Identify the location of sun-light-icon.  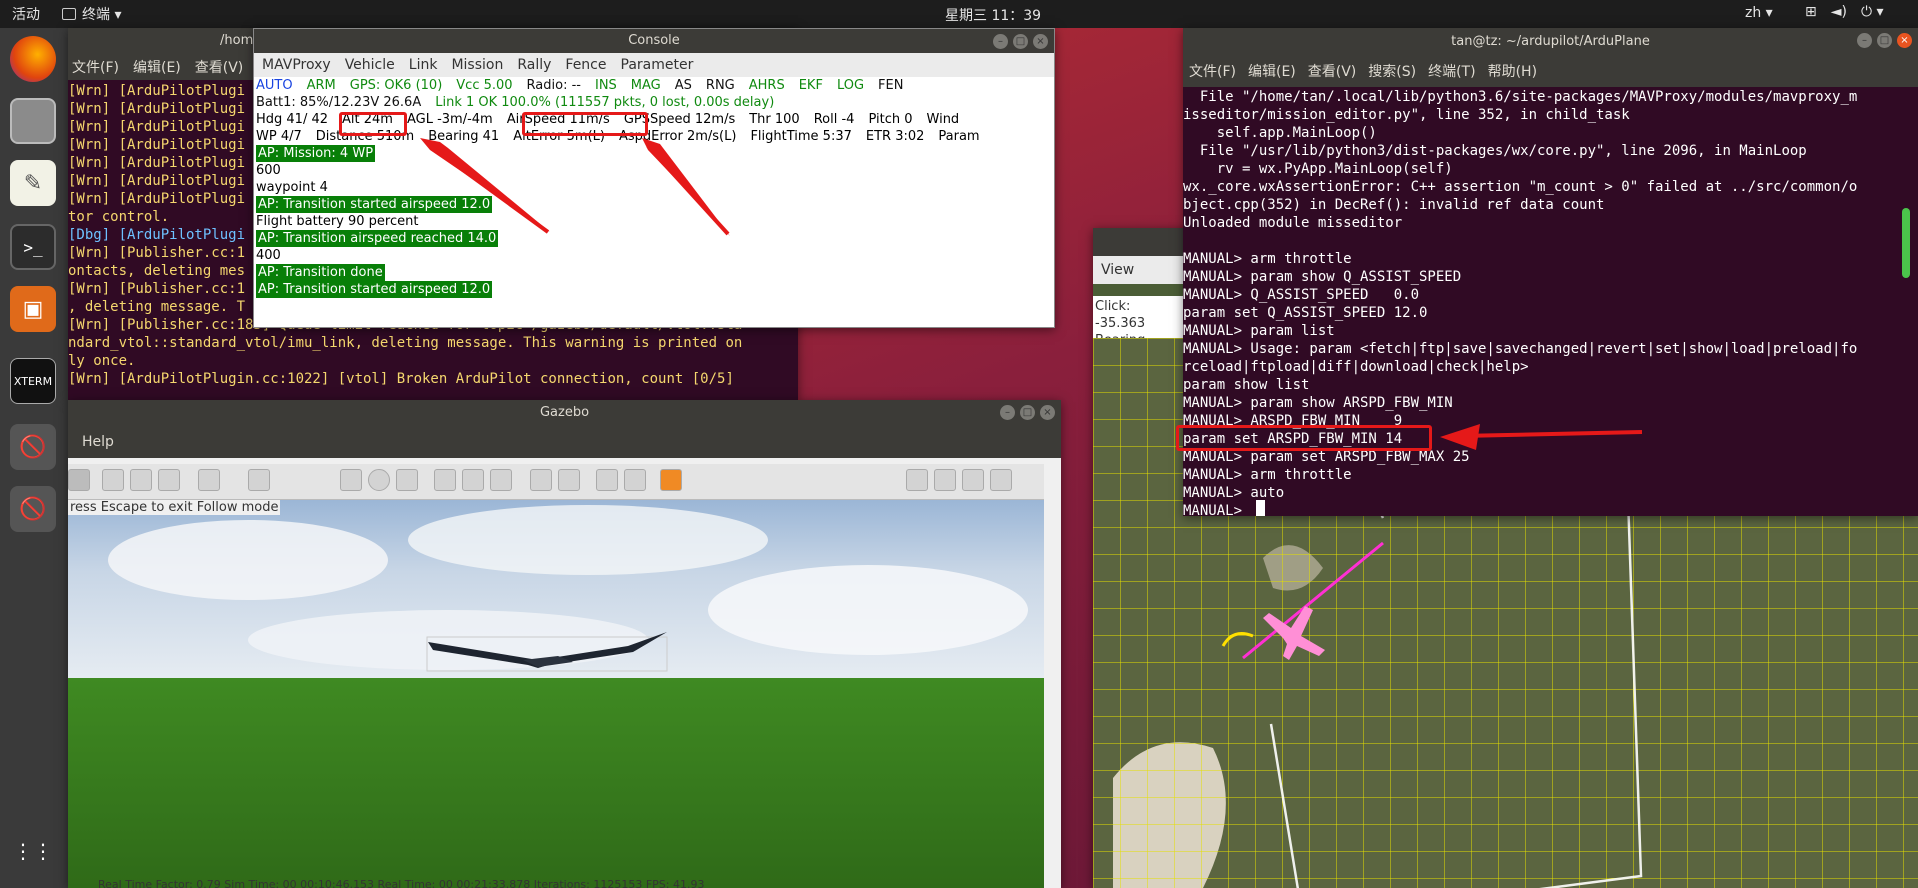
(445, 480).